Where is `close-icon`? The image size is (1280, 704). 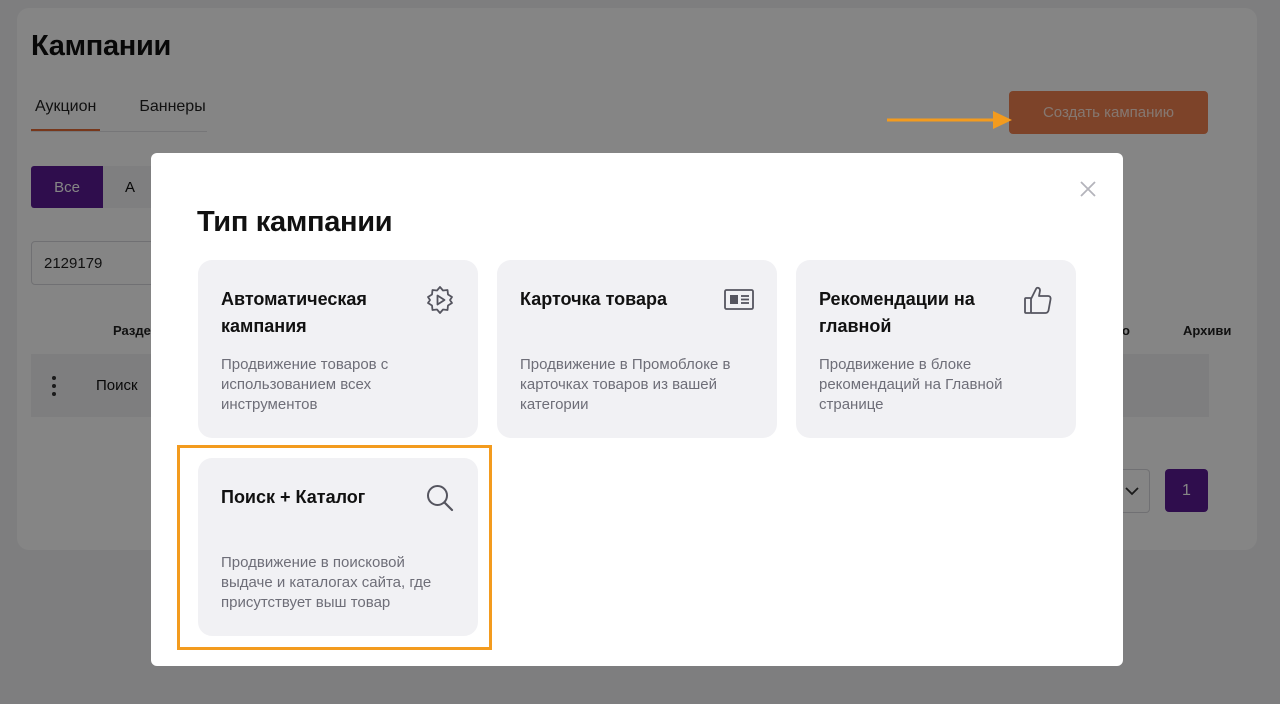
close-icon is located at coordinates (1088, 189).